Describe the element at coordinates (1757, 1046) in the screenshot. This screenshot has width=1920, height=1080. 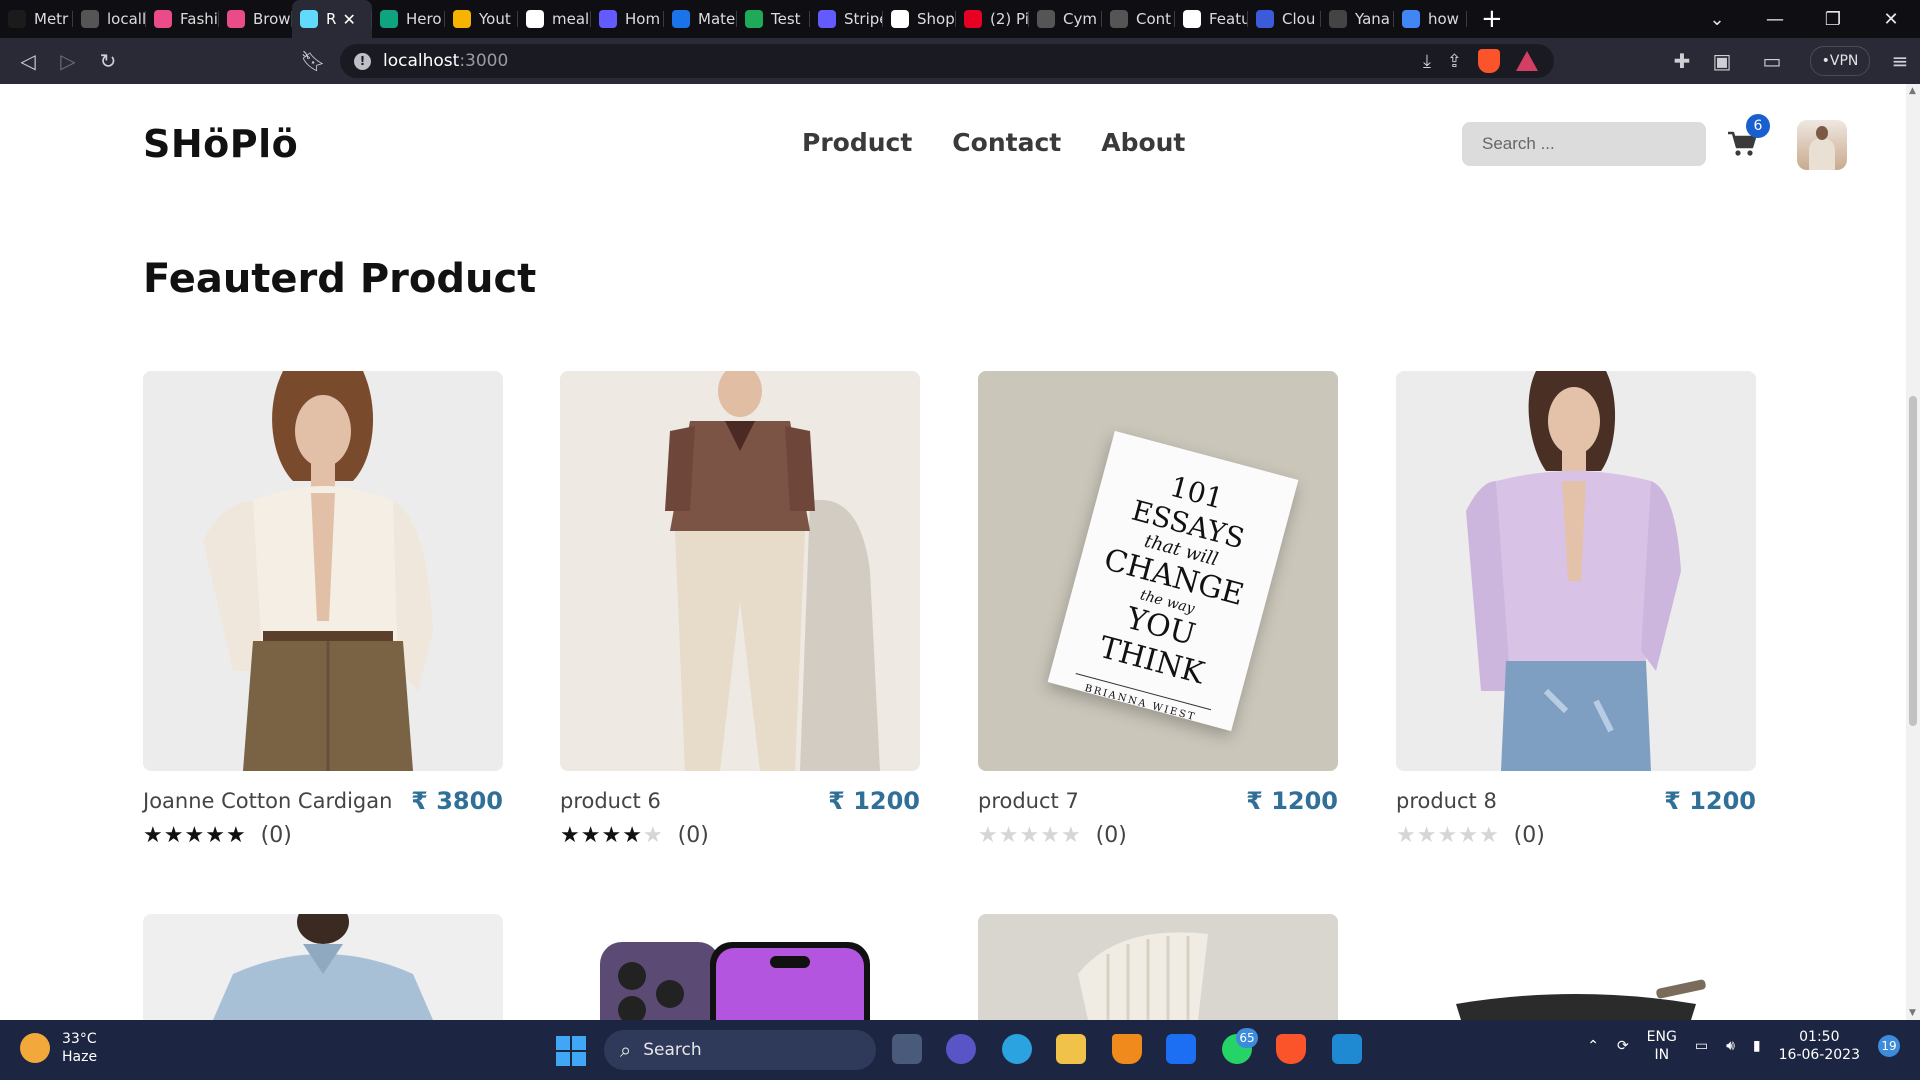
I see `battery-icon: ▮` at that location.